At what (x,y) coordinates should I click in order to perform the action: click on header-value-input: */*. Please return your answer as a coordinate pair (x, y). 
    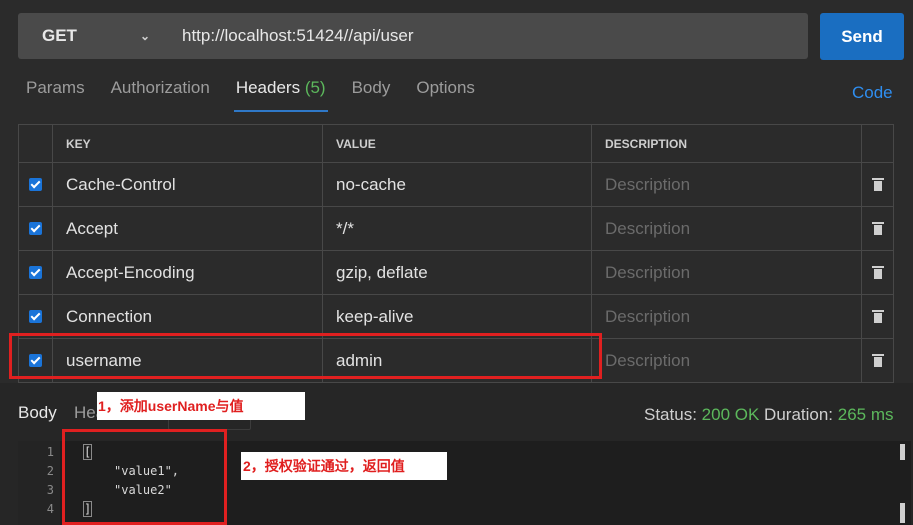
    Looking at the image, I should click on (456, 228).